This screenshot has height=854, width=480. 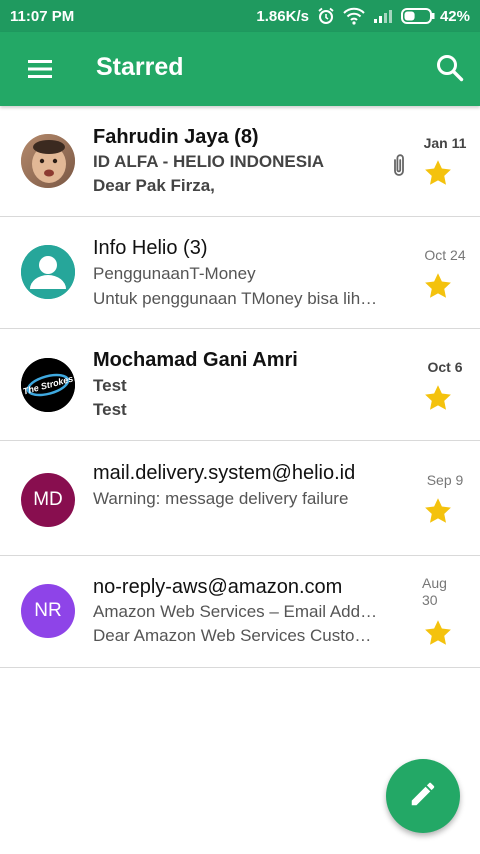 I want to click on app-bar: Starred, so click(x=240, y=69).